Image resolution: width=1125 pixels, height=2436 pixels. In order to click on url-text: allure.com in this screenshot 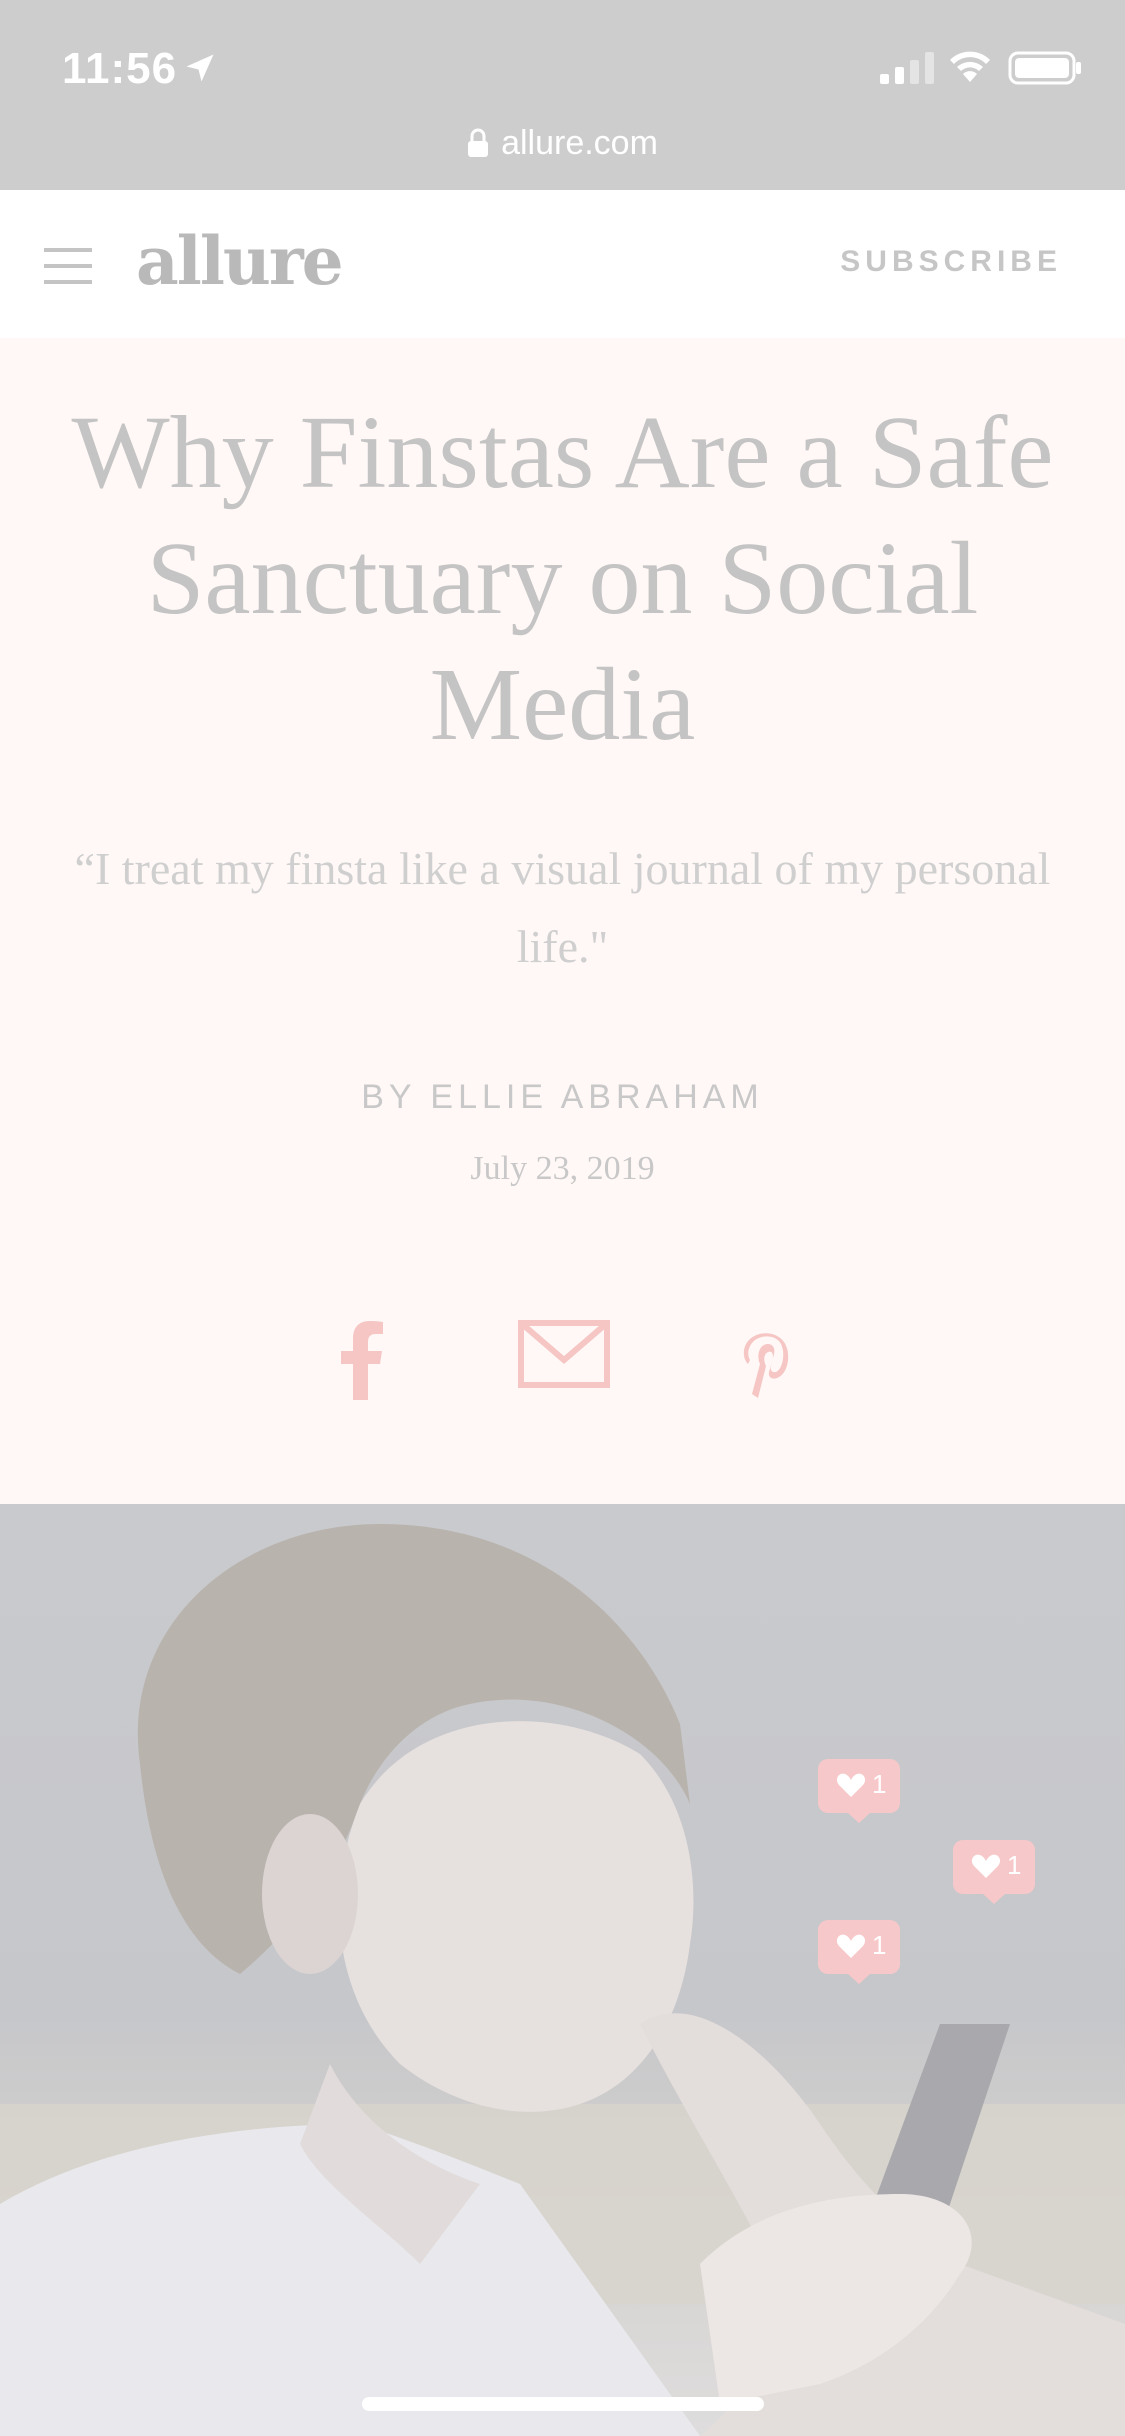, I will do `click(579, 142)`.